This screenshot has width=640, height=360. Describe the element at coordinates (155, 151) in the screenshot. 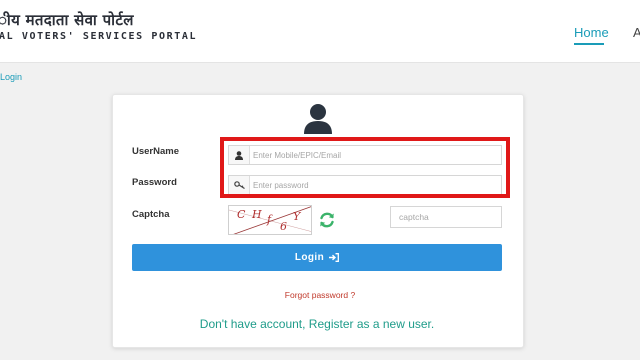

I see `username-label: UserName` at that location.